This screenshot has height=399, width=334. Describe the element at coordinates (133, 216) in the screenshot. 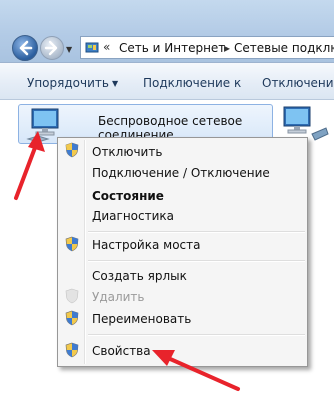

I see `menu-item-diagnostics: Диагностика` at that location.